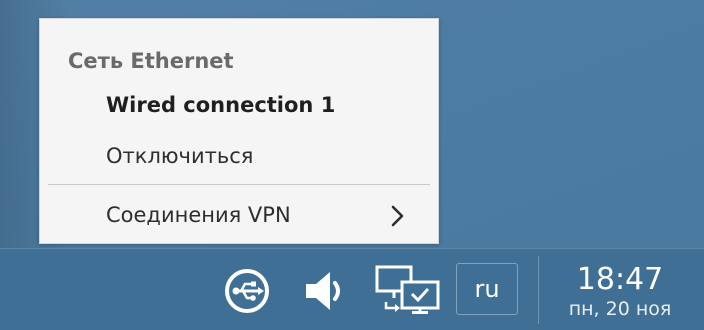 The width and height of the screenshot is (704, 330). Describe the element at coordinates (151, 61) in the screenshot. I see `menu-header-ethernet: Сеть Ethernet` at that location.